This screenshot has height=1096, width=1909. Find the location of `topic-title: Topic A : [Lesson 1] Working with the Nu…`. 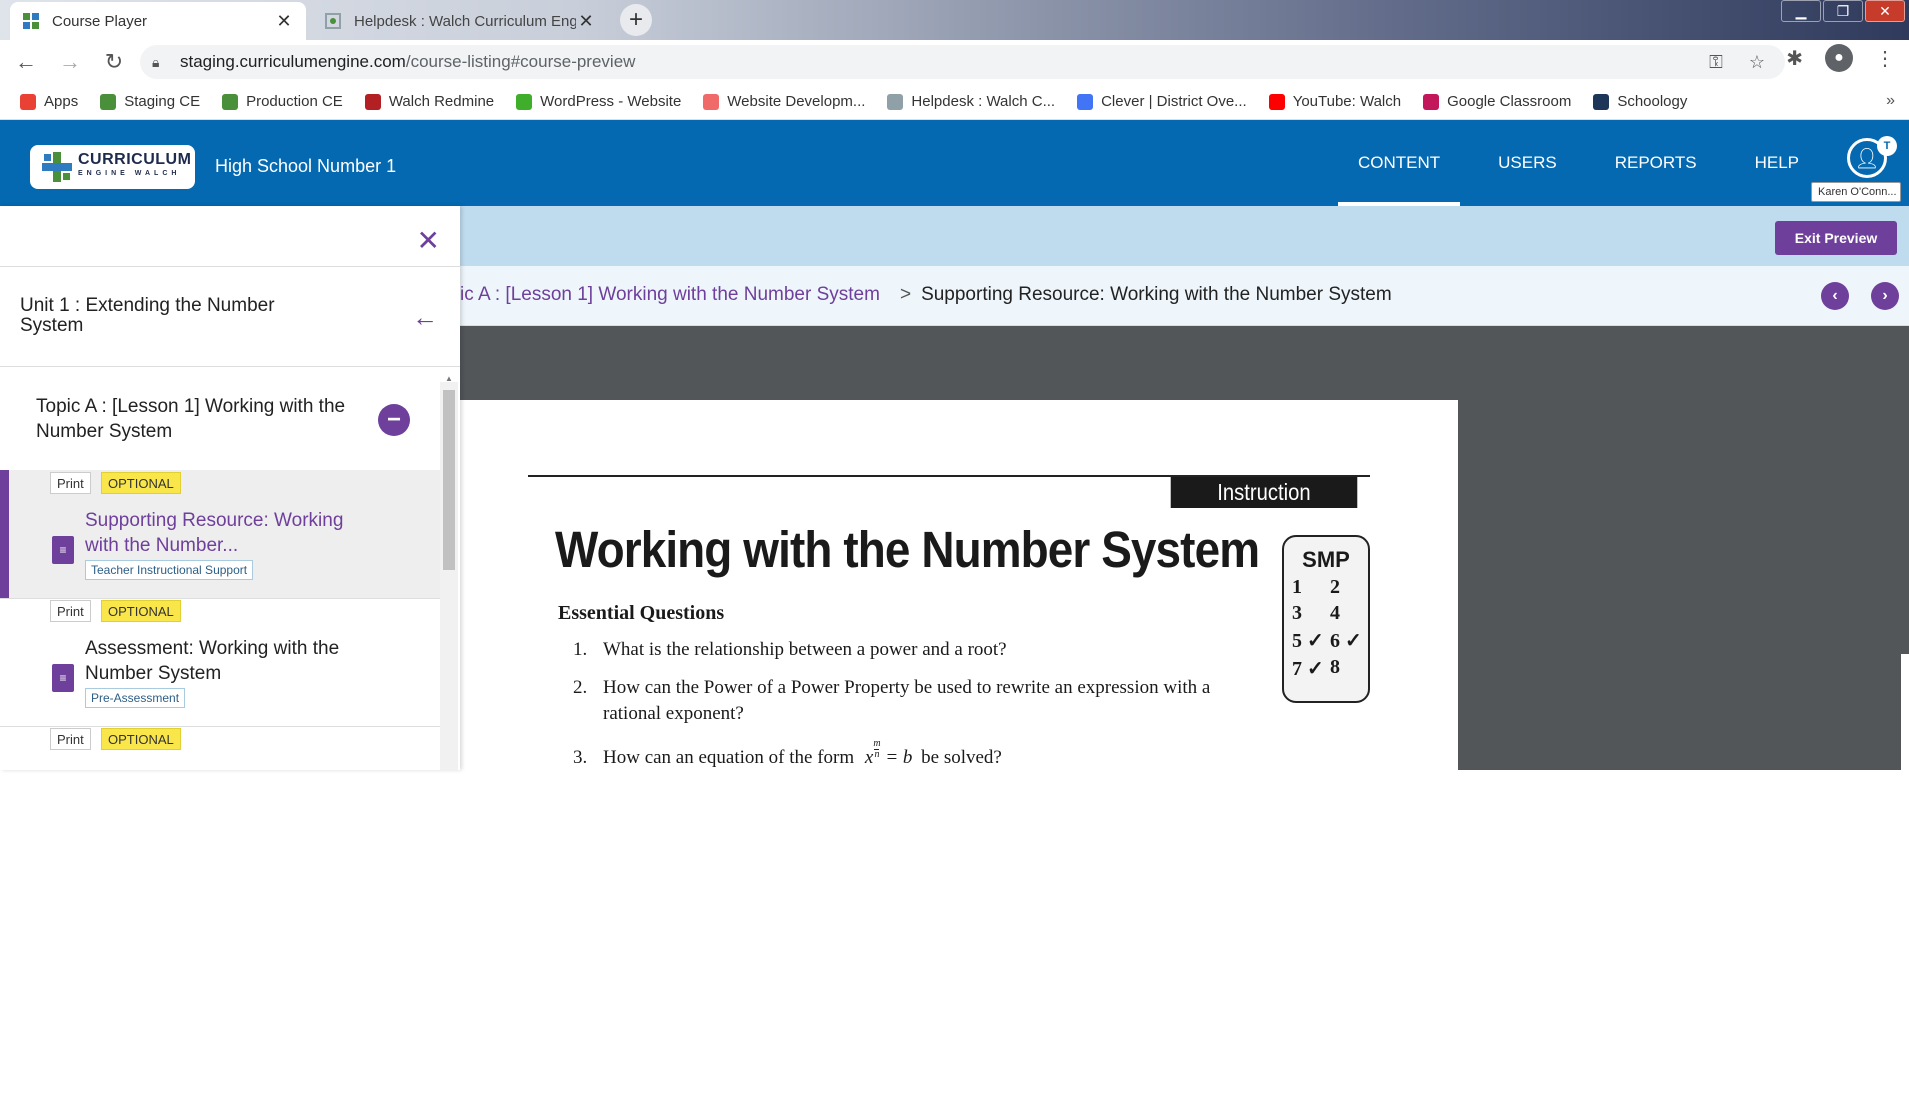

topic-title: Topic A : [Lesson 1] Working with the Nu… is located at coordinates (201, 419).